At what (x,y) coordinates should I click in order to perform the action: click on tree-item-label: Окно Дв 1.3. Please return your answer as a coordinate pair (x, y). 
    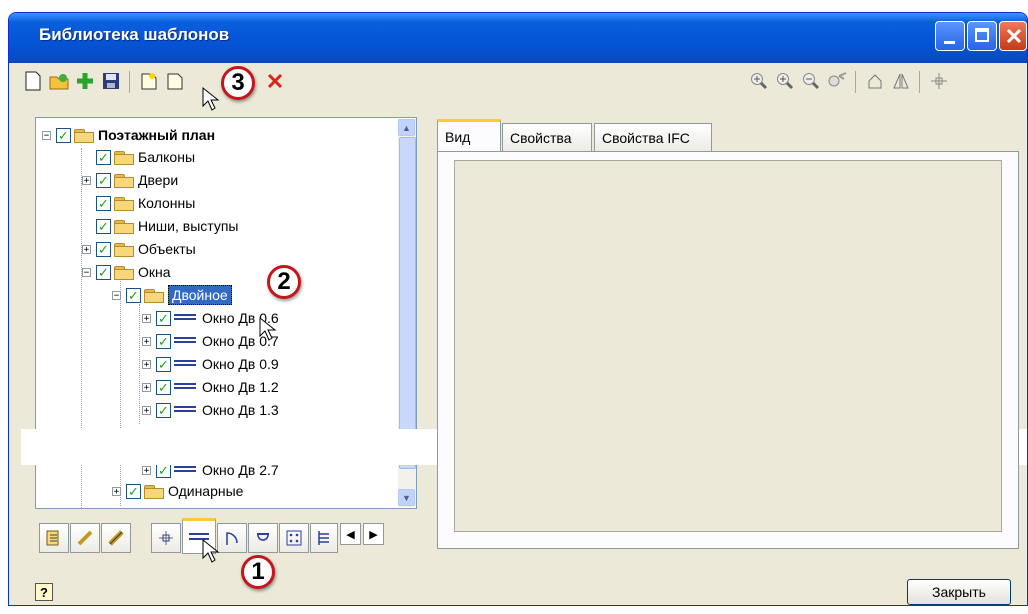
    Looking at the image, I should click on (240, 410).